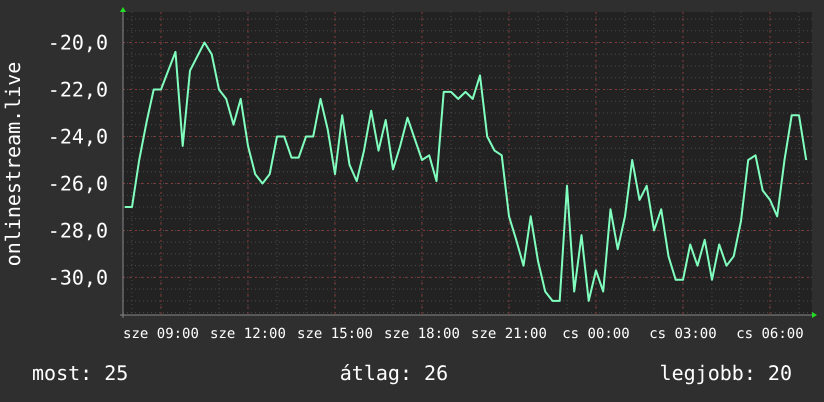 This screenshot has width=824, height=402. Describe the element at coordinates (770, 334) in the screenshot. I see `axis-tick-label: cs 06:00` at that location.